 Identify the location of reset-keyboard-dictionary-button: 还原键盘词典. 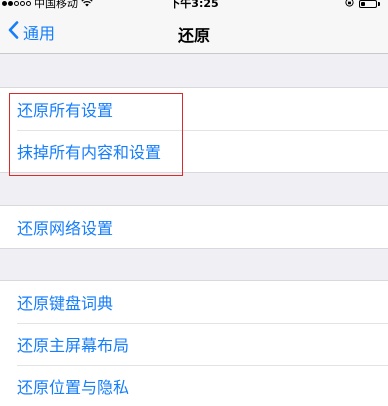
(194, 302).